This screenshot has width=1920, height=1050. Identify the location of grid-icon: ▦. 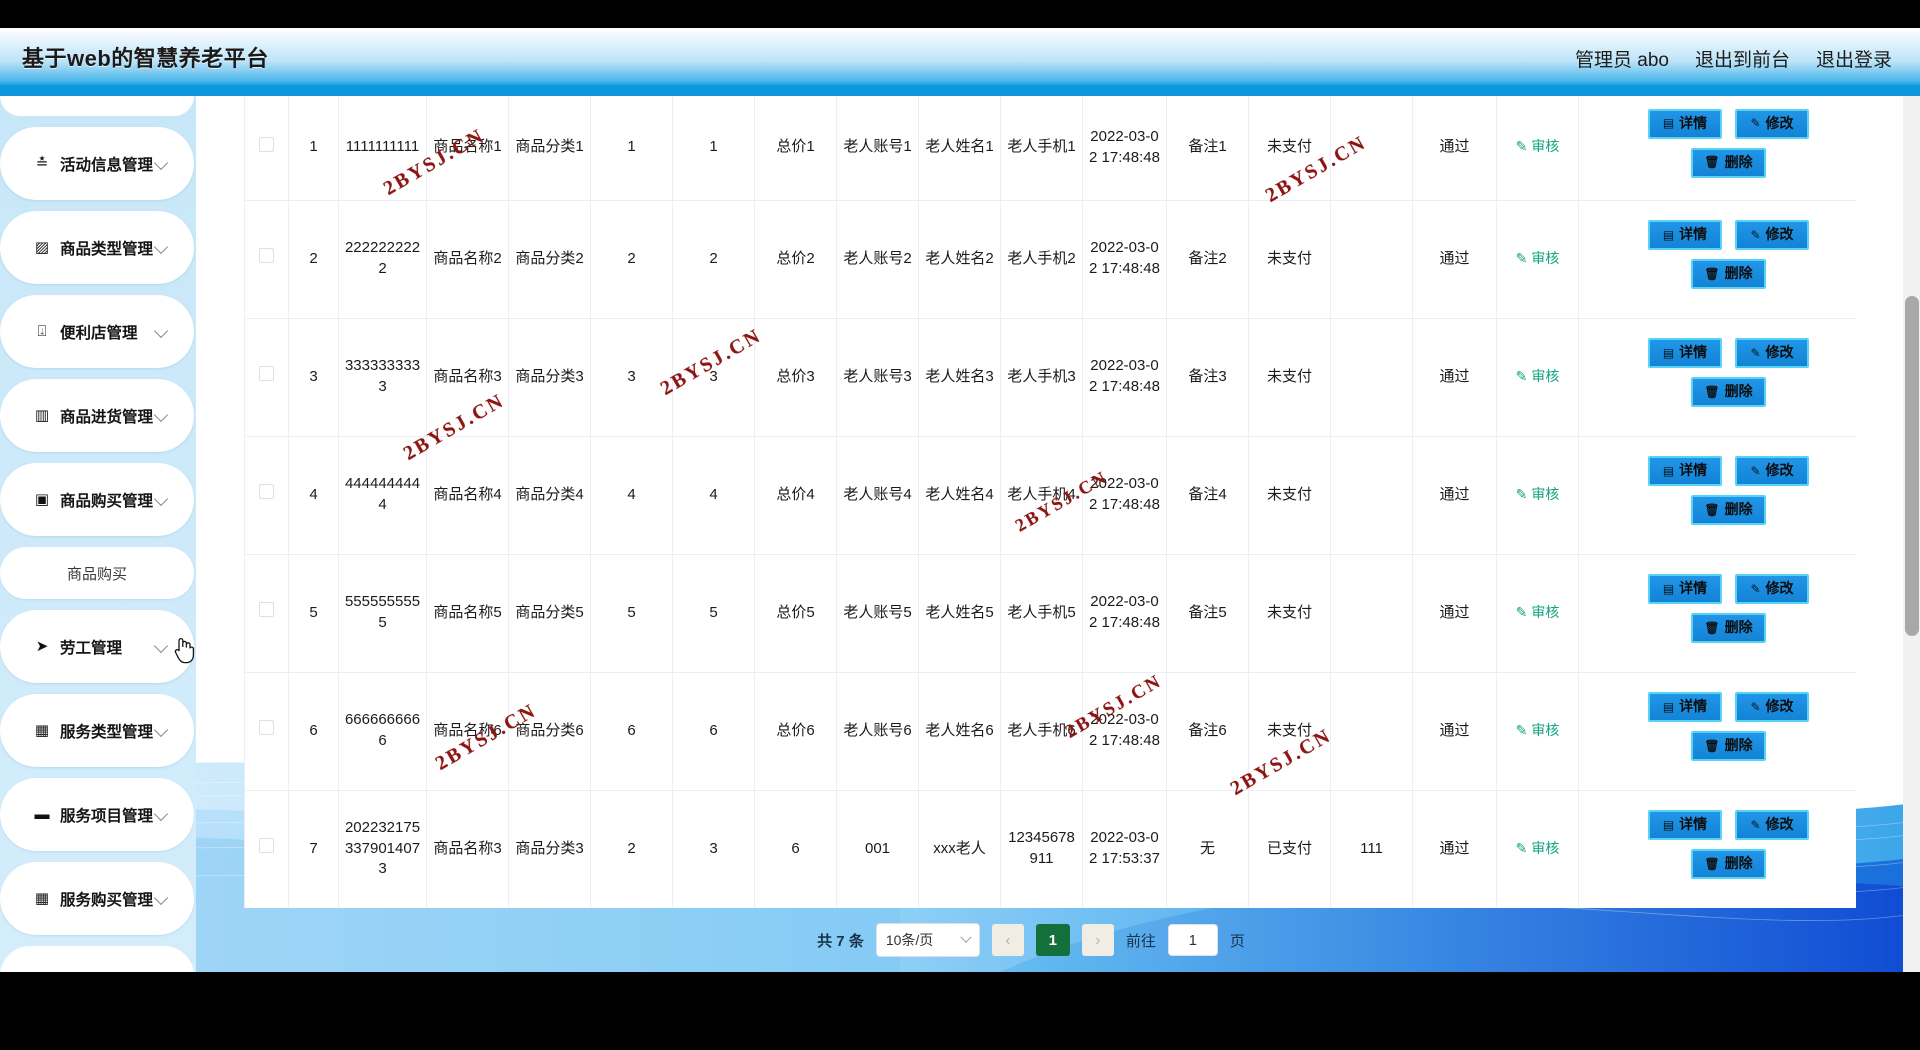
(42, 898).